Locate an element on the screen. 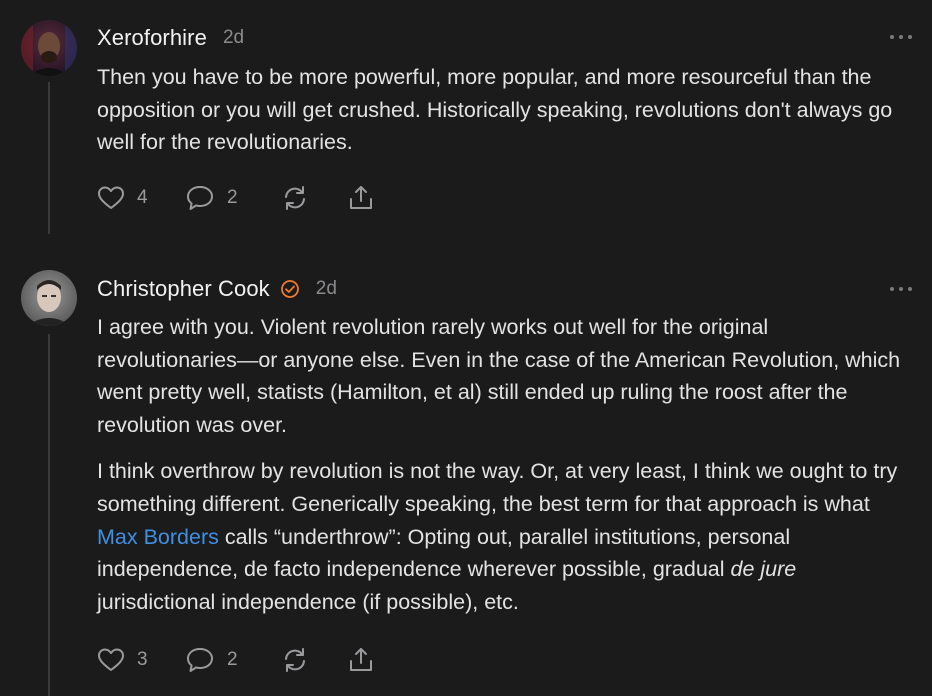 This screenshot has height=696, width=932. italic-text: de jure is located at coordinates (763, 569).